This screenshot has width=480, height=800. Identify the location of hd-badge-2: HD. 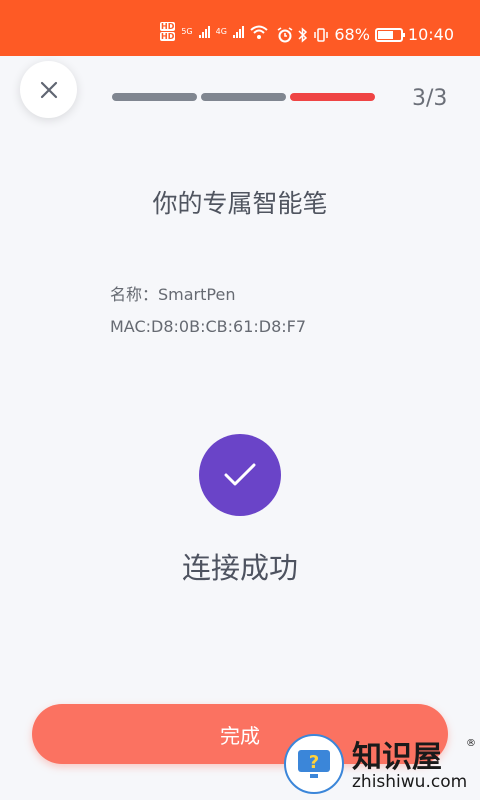
(168, 36).